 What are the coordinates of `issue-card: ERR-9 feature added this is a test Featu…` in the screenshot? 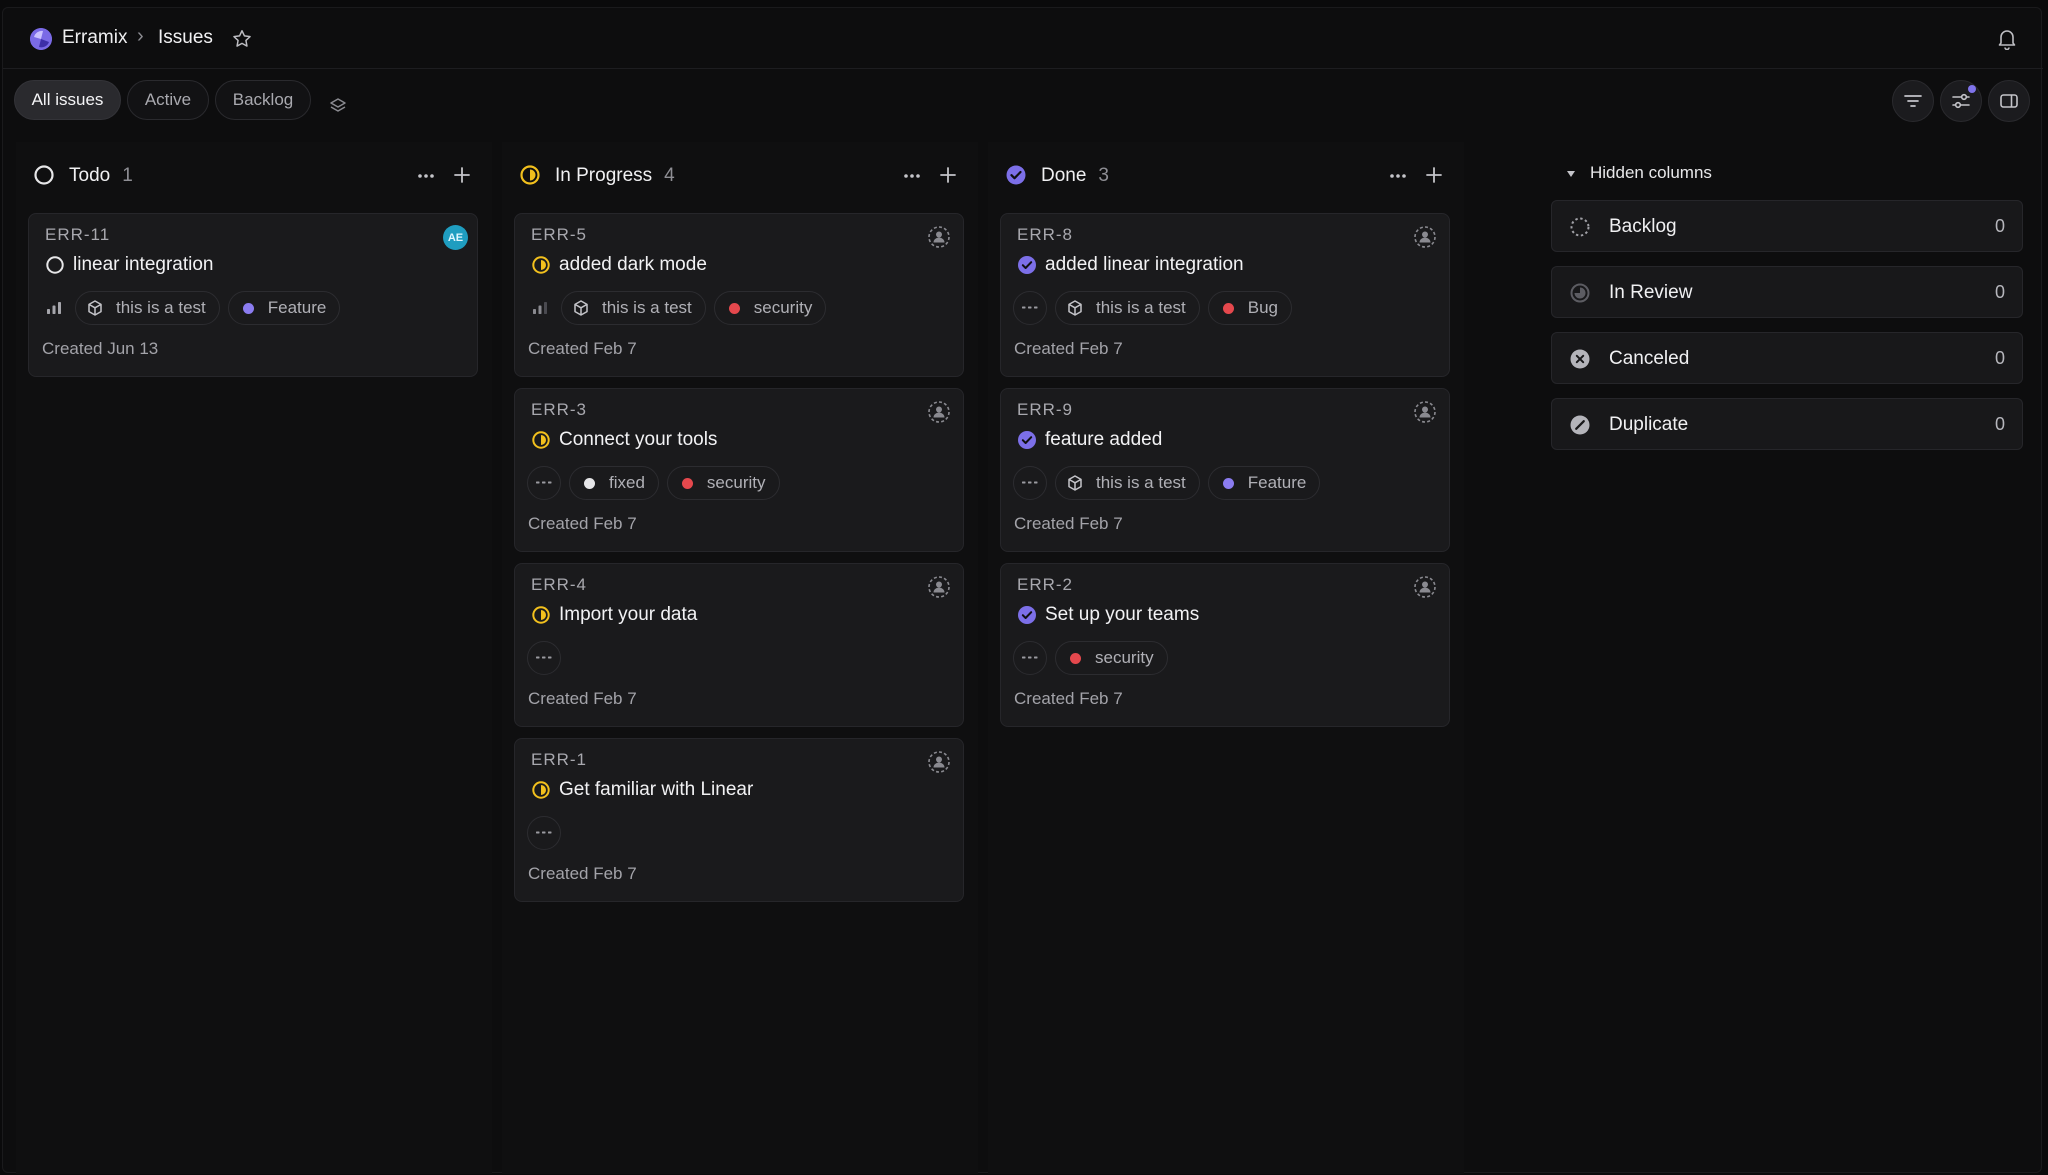 It's located at (1225, 470).